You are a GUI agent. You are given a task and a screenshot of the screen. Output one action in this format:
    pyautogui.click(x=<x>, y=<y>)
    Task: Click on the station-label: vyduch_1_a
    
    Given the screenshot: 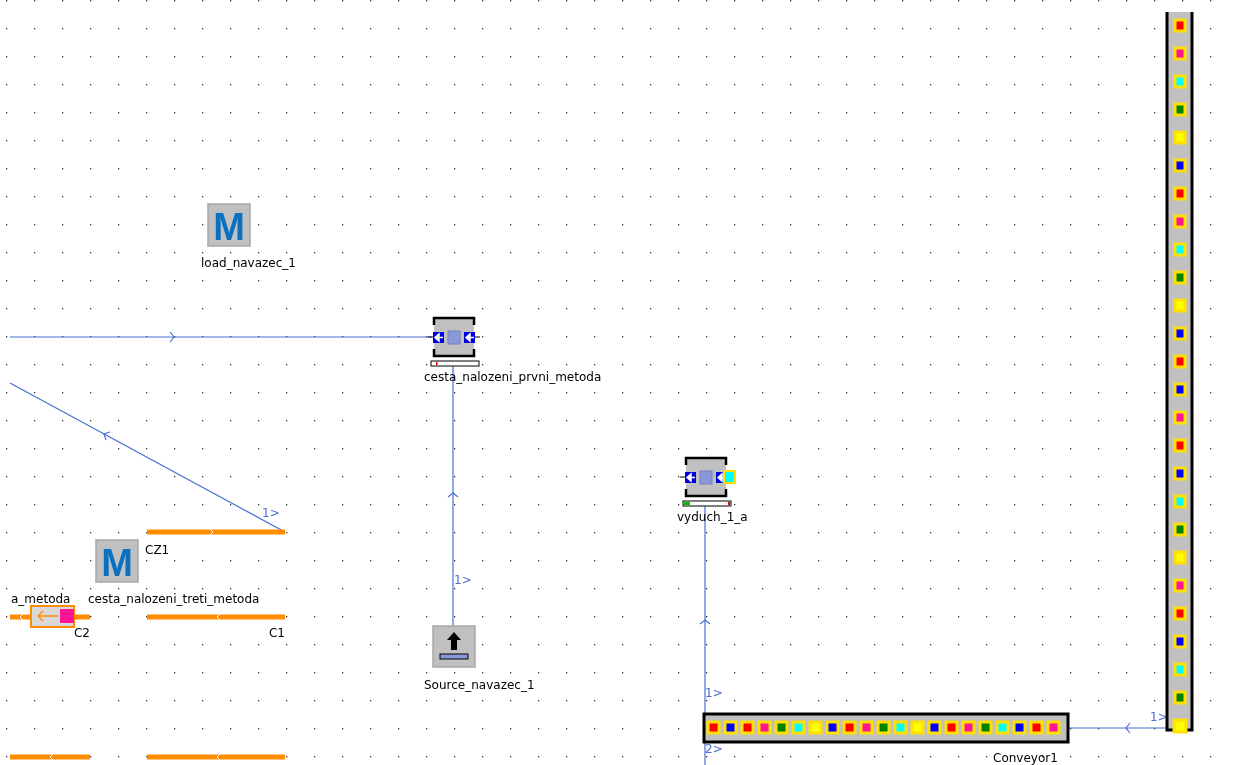 What is the action you would take?
    pyautogui.click(x=712, y=517)
    